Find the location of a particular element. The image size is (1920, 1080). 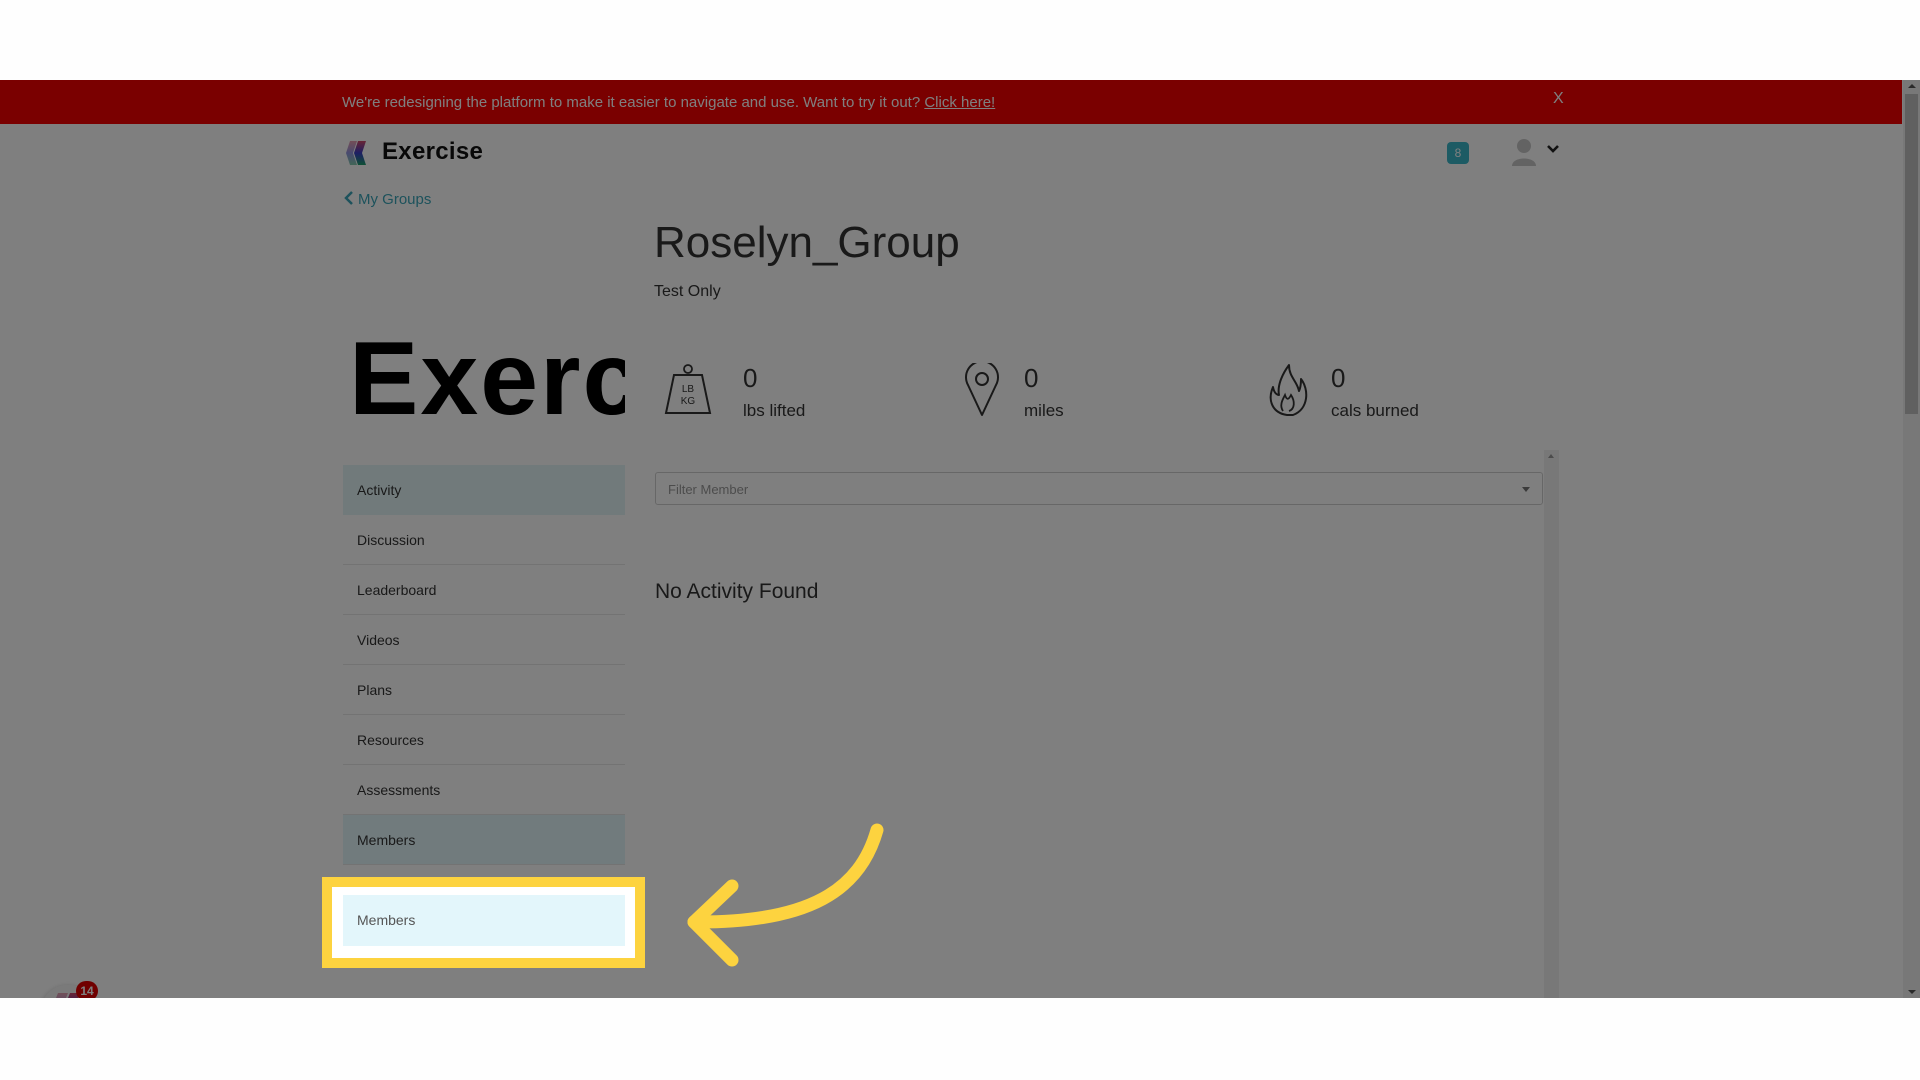

exercise-logo-icon is located at coordinates (359, 153).